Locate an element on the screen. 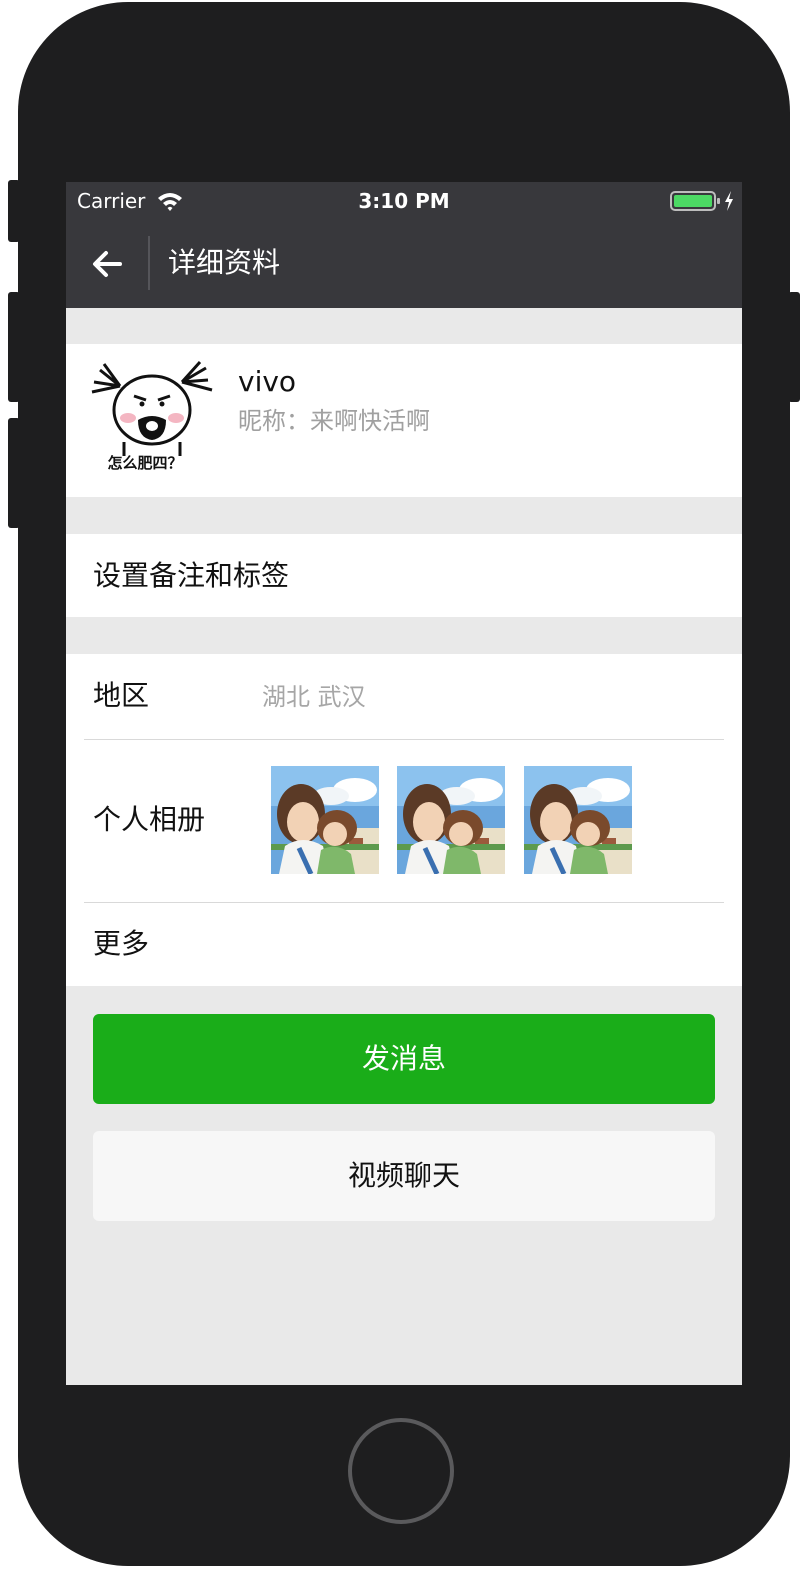 This screenshot has width=812, height=1578. album-label: 个人相册 is located at coordinates (149, 819).